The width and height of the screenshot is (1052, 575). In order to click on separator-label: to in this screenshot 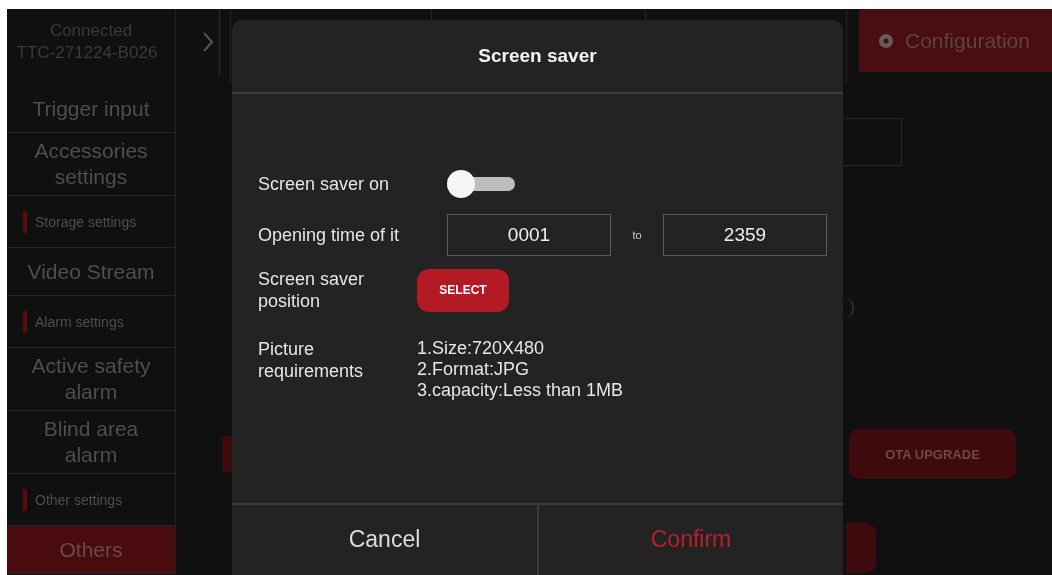, I will do `click(637, 235)`.